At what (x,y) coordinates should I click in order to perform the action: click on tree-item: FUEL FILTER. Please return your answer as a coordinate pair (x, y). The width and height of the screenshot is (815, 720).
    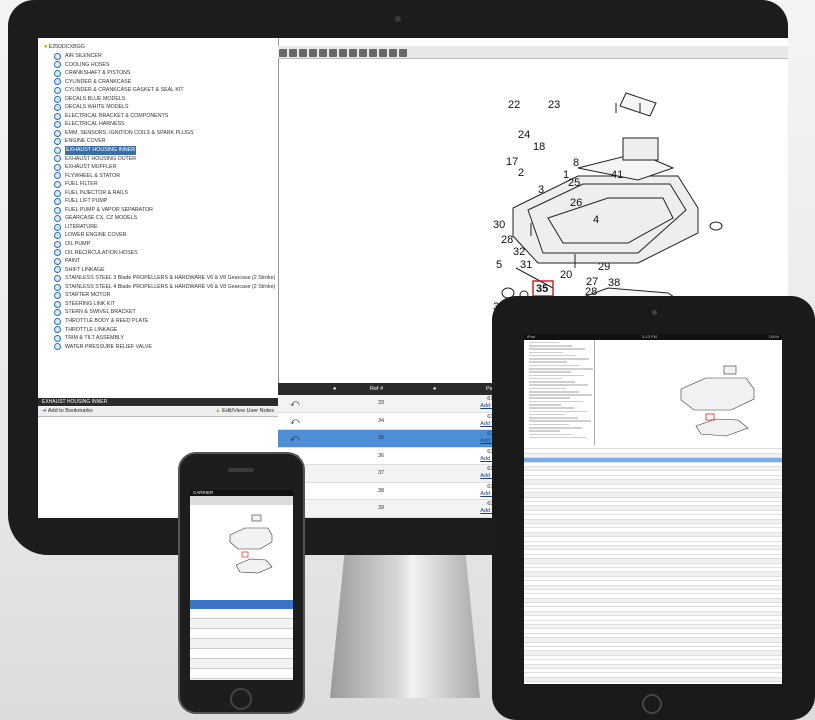
    Looking at the image, I should click on (164, 184).